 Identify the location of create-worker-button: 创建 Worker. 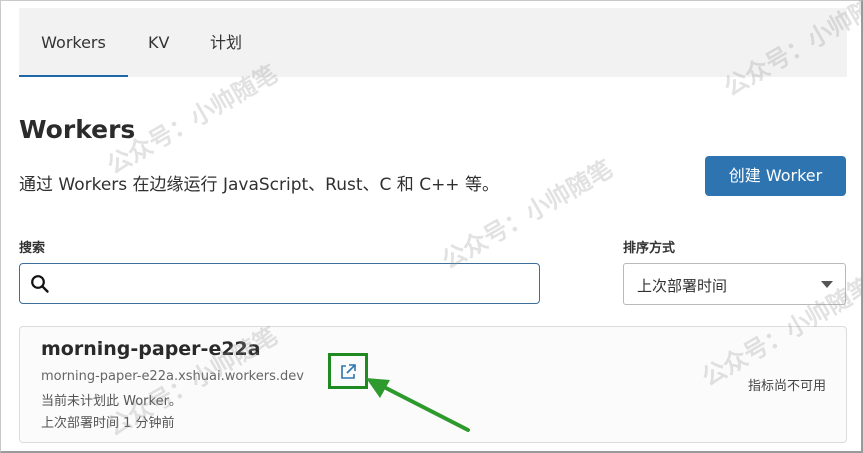
(775, 176).